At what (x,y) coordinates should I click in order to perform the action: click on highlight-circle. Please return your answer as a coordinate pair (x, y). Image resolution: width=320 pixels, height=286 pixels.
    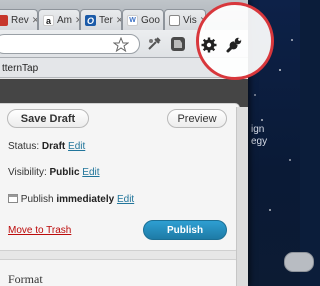
    Looking at the image, I should click on (235, 41).